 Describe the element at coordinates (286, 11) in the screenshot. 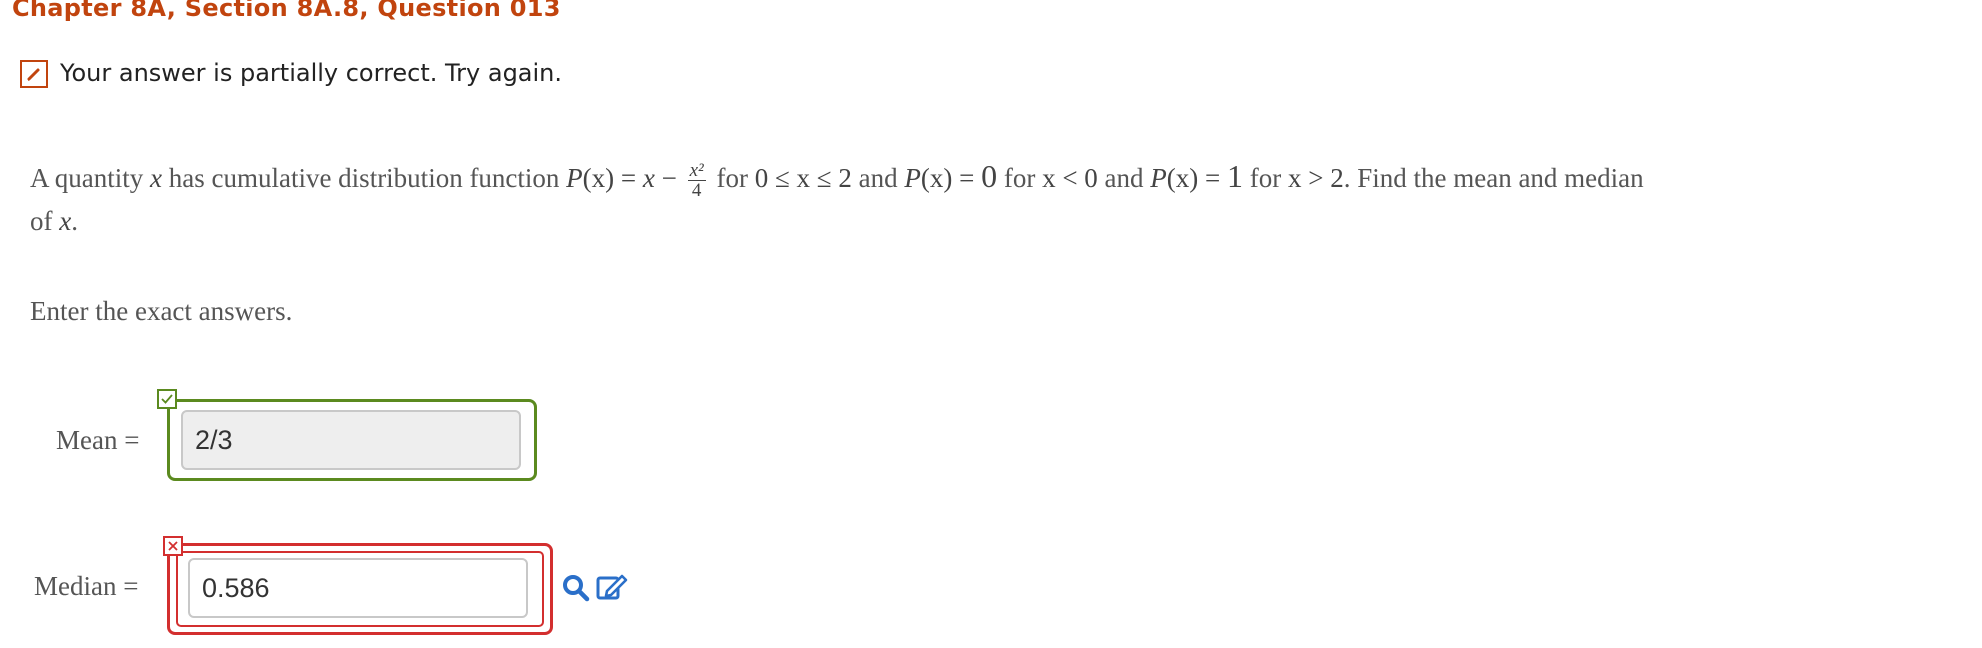

I see `chapter-title: Chapter 8A, Section 8A.8, Question 013` at that location.